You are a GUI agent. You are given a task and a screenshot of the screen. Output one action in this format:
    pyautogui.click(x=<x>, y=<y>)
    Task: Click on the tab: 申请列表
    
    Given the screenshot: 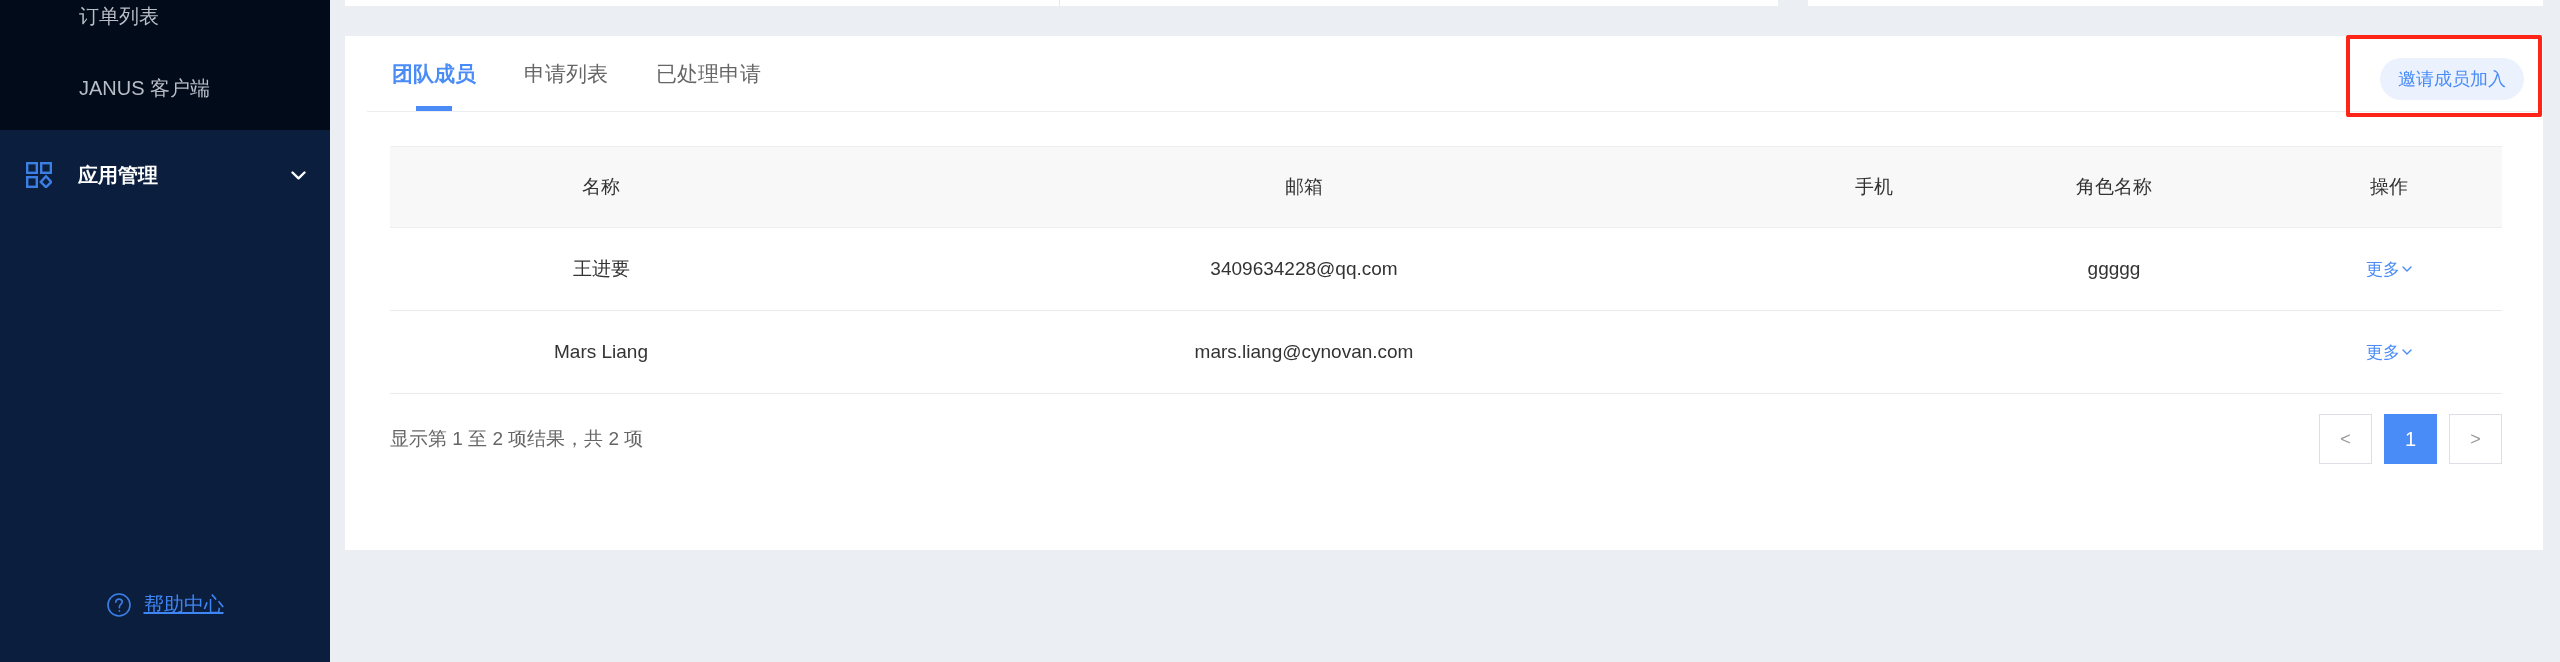 What is the action you would take?
    pyautogui.click(x=566, y=73)
    